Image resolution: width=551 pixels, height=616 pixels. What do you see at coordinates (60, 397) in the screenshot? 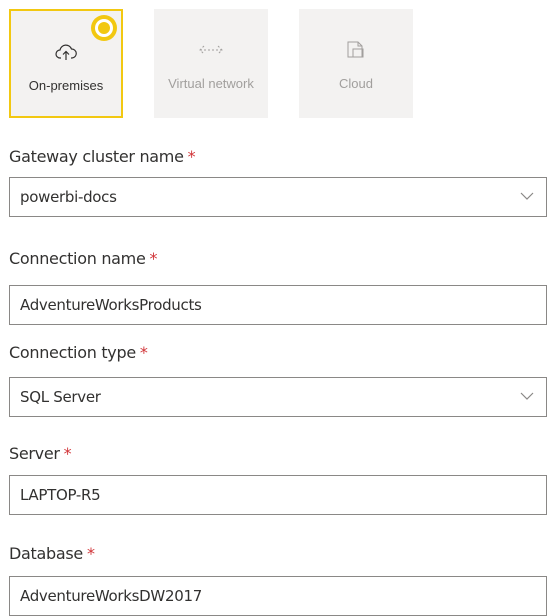
I see `connection-type-value: SQL Server` at bounding box center [60, 397].